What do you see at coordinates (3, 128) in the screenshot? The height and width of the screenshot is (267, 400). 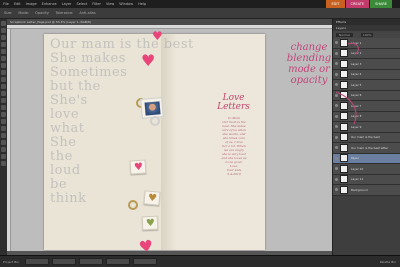 I see `eraser-tool-icon` at bounding box center [3, 128].